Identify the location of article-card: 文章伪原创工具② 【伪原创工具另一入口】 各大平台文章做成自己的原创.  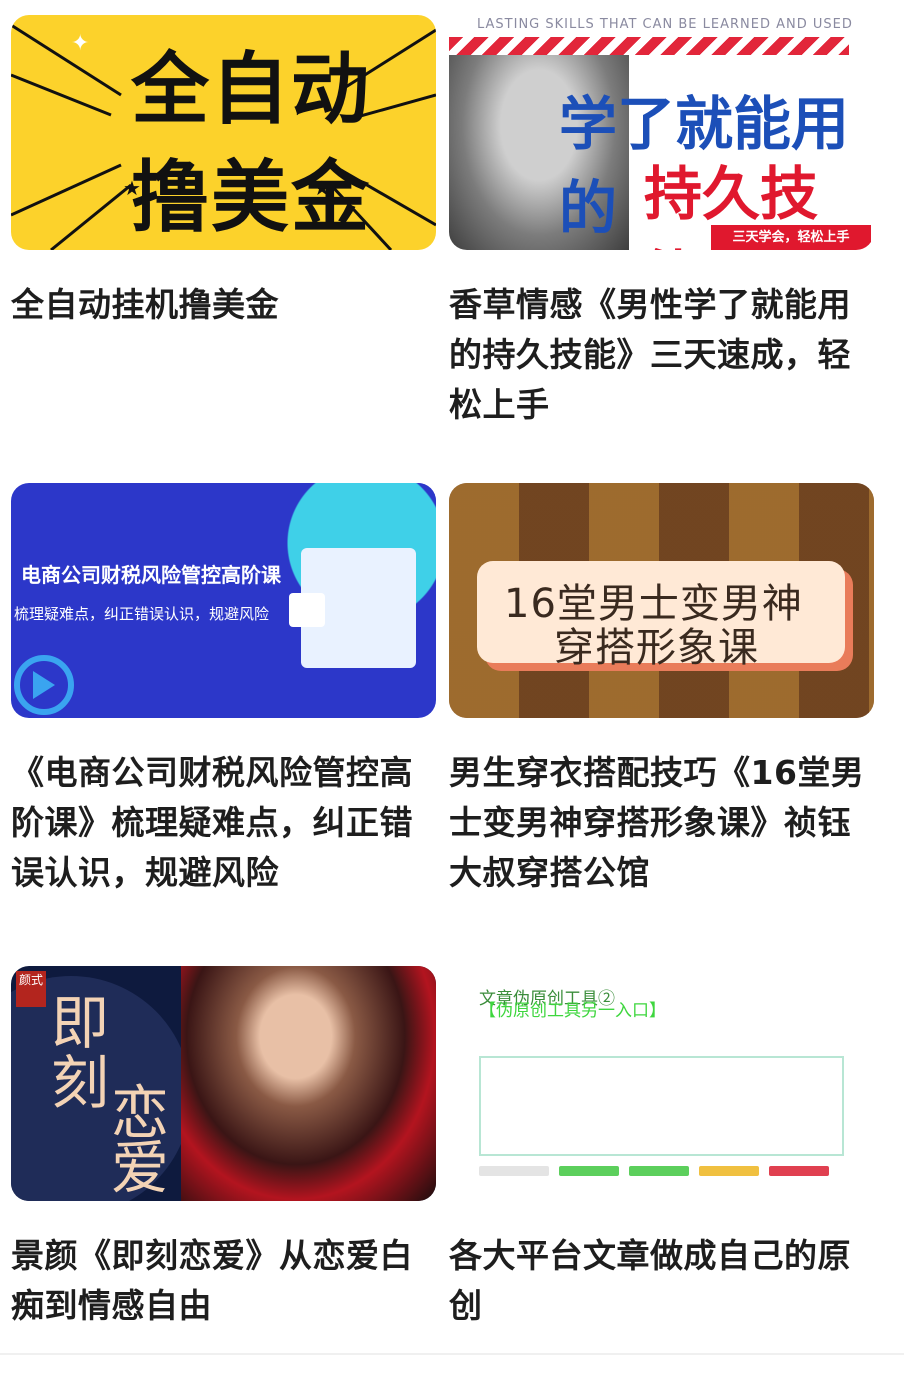
(661, 1148).